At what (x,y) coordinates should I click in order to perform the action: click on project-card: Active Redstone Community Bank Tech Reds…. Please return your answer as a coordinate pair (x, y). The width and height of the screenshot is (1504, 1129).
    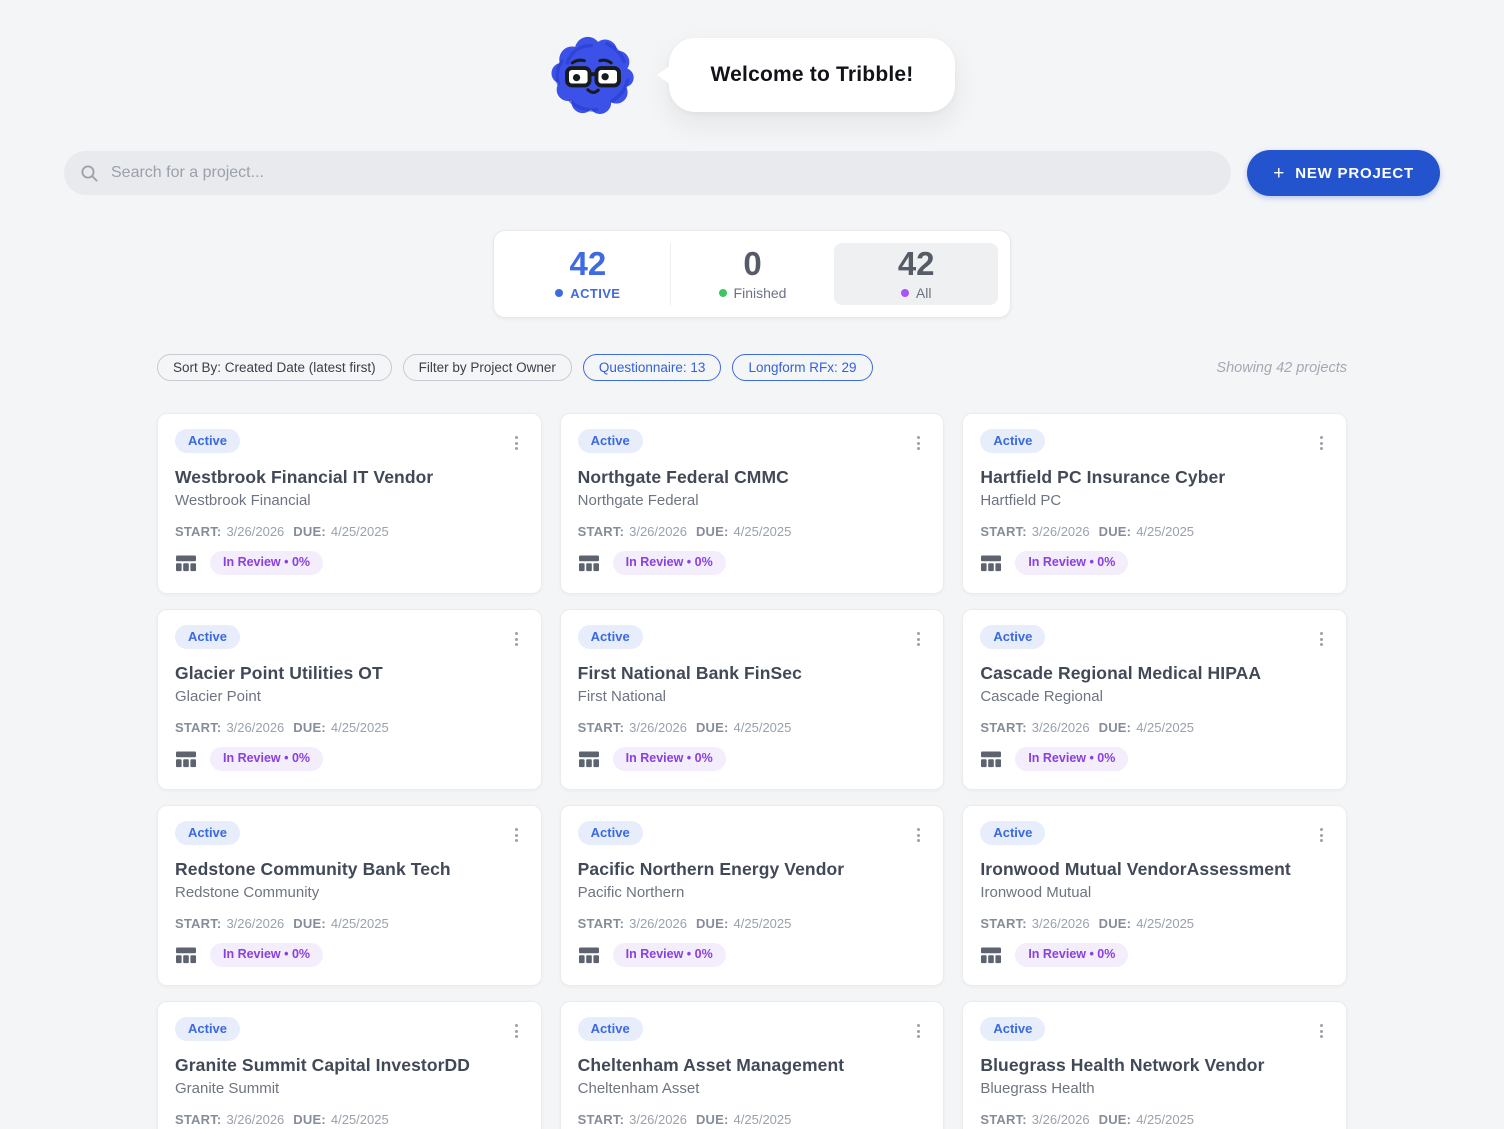
    Looking at the image, I should click on (349, 895).